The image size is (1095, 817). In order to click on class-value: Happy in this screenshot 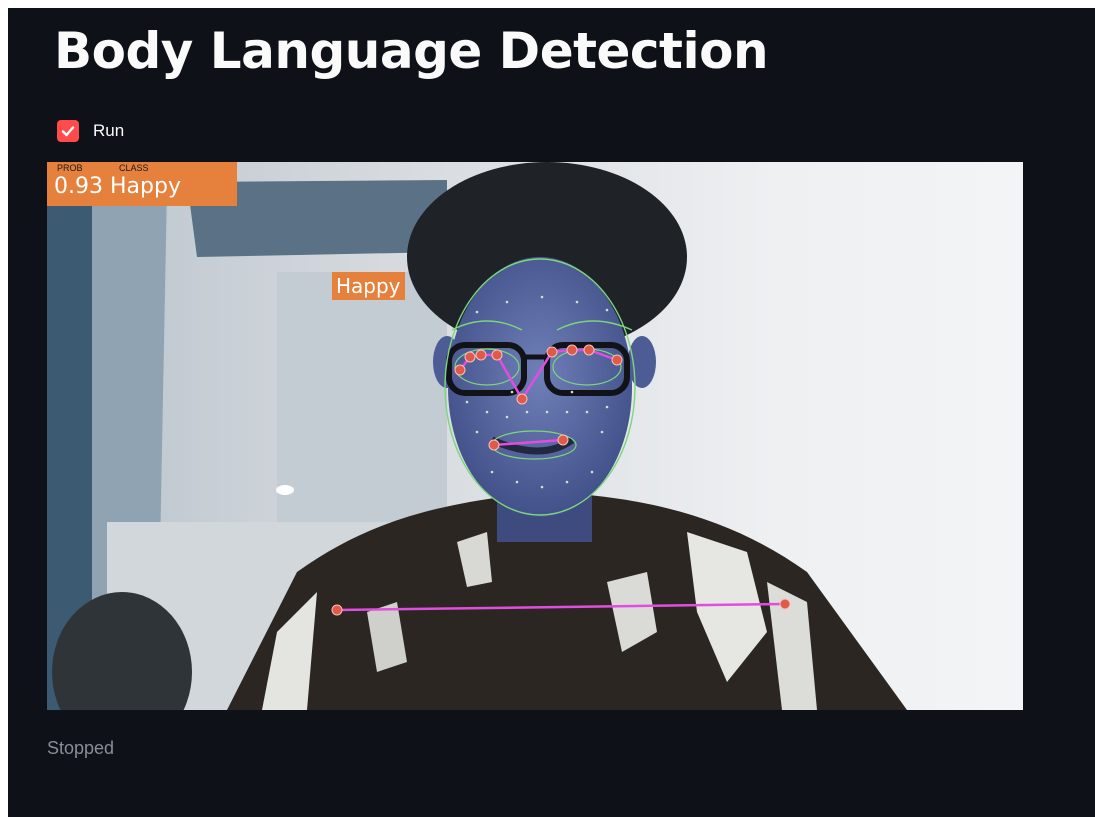, I will do `click(145, 186)`.